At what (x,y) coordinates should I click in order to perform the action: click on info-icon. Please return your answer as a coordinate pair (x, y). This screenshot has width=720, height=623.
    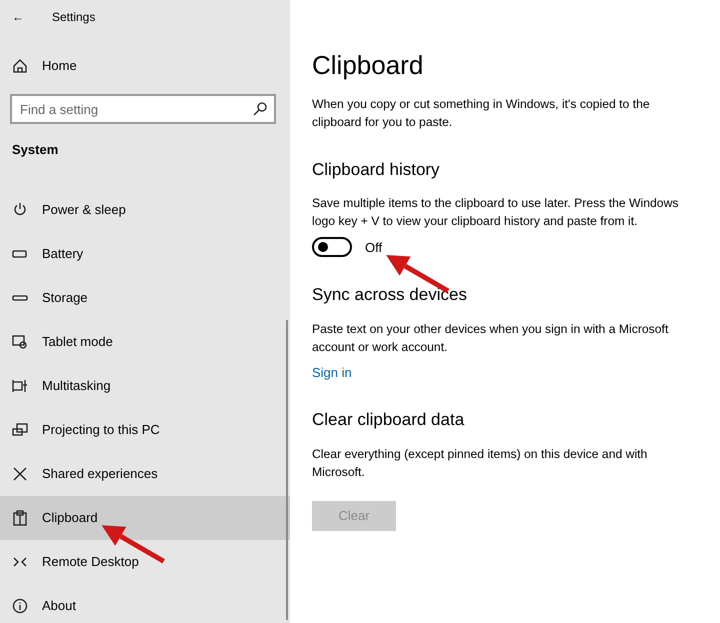
    Looking at the image, I should click on (20, 606).